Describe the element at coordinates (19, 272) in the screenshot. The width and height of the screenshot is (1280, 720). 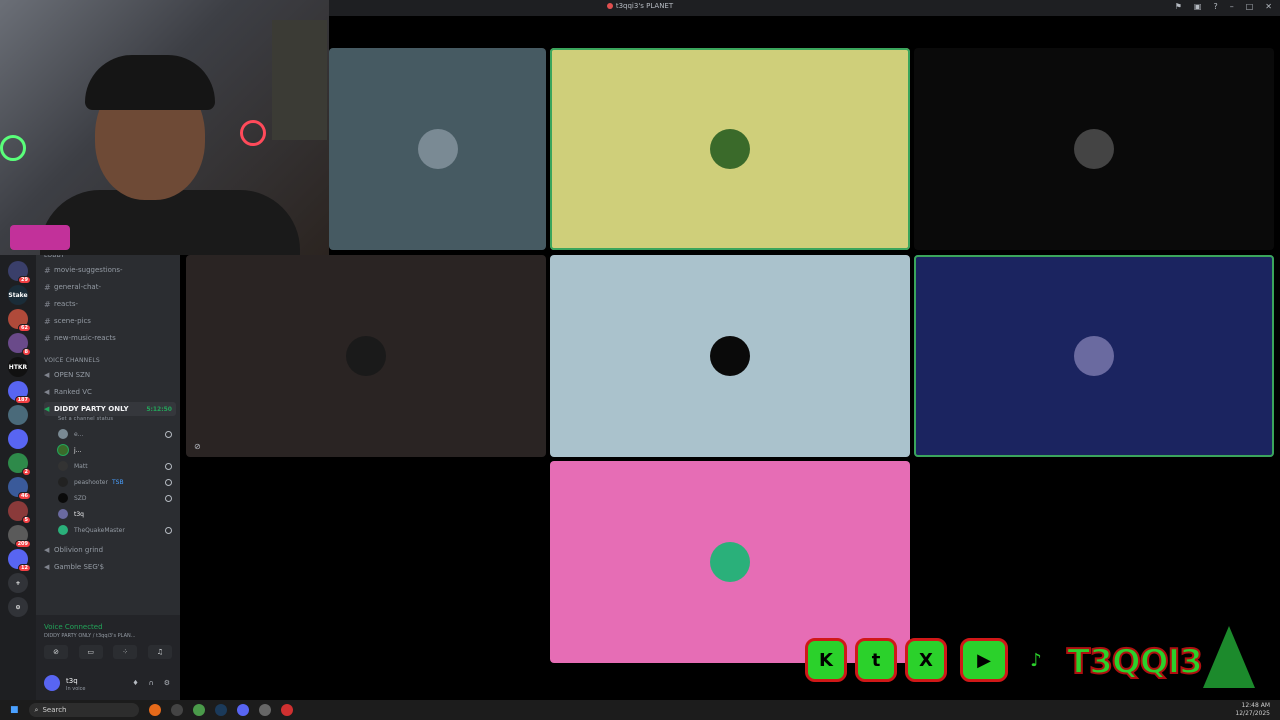
I see `server-icon: 29` at that location.